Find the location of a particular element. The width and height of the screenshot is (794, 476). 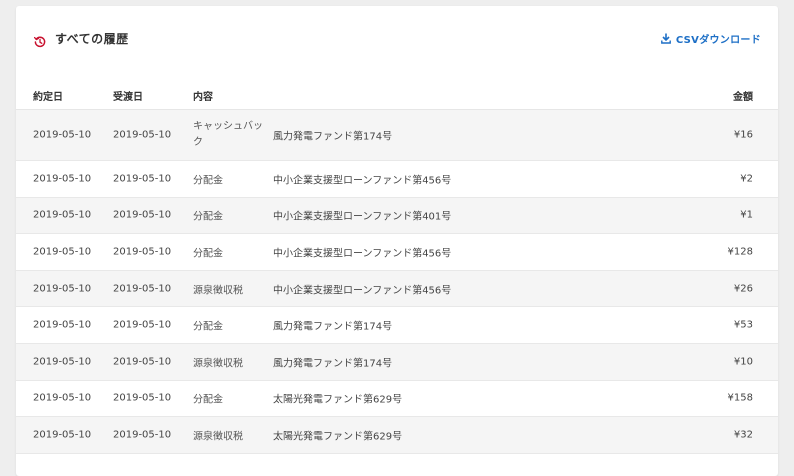

column-header-receive-date: 受渡日 is located at coordinates (128, 97).